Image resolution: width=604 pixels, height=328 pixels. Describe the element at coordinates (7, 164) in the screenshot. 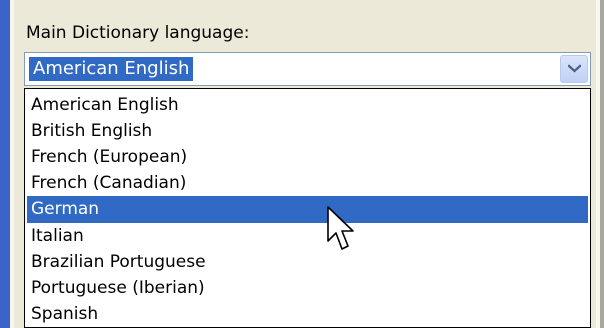

I see `window-left-edge` at that location.